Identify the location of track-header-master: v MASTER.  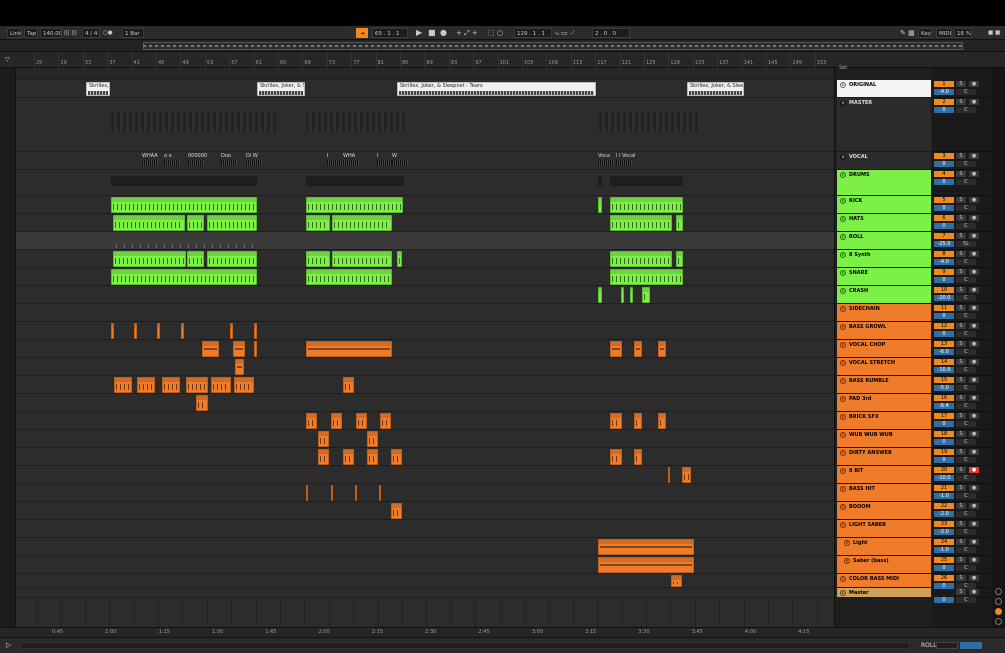
(884, 125).